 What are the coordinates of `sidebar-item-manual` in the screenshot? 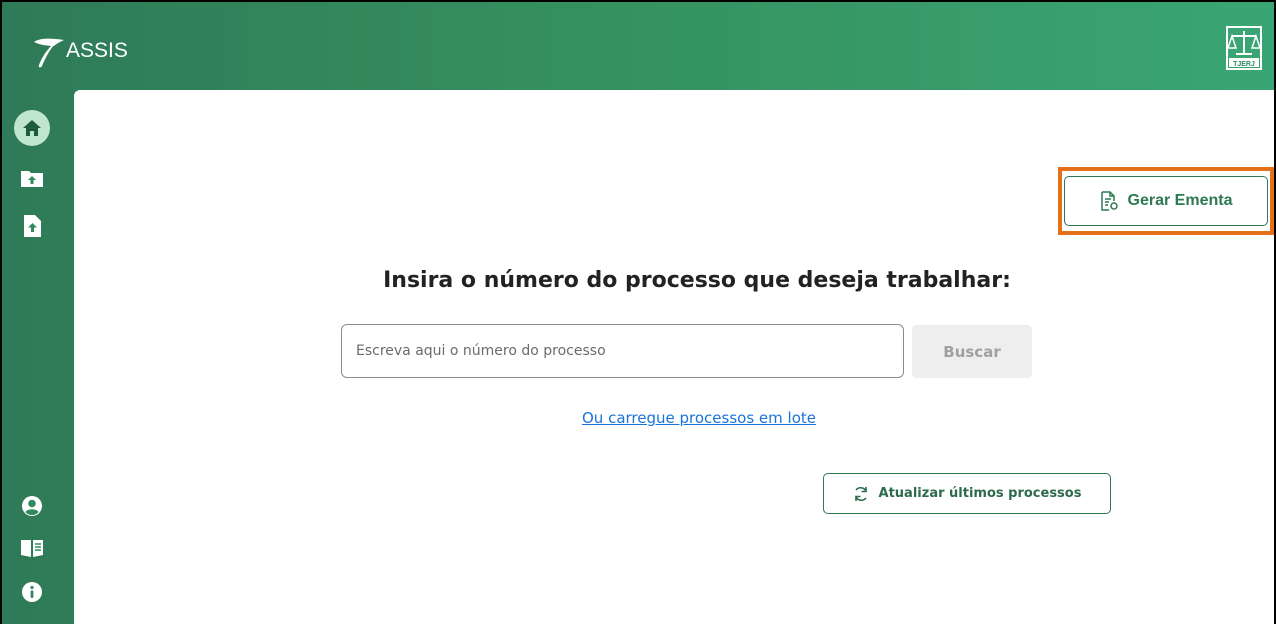 It's located at (32, 548).